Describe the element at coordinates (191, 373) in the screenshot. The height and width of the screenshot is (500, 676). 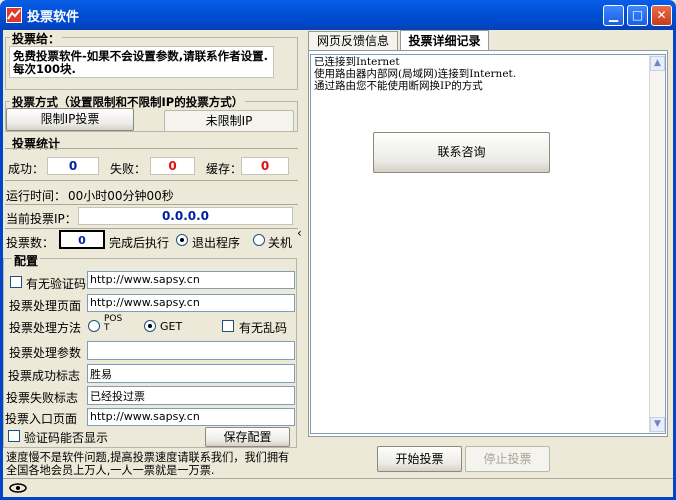
I see `success-flag-input: 胜易` at that location.